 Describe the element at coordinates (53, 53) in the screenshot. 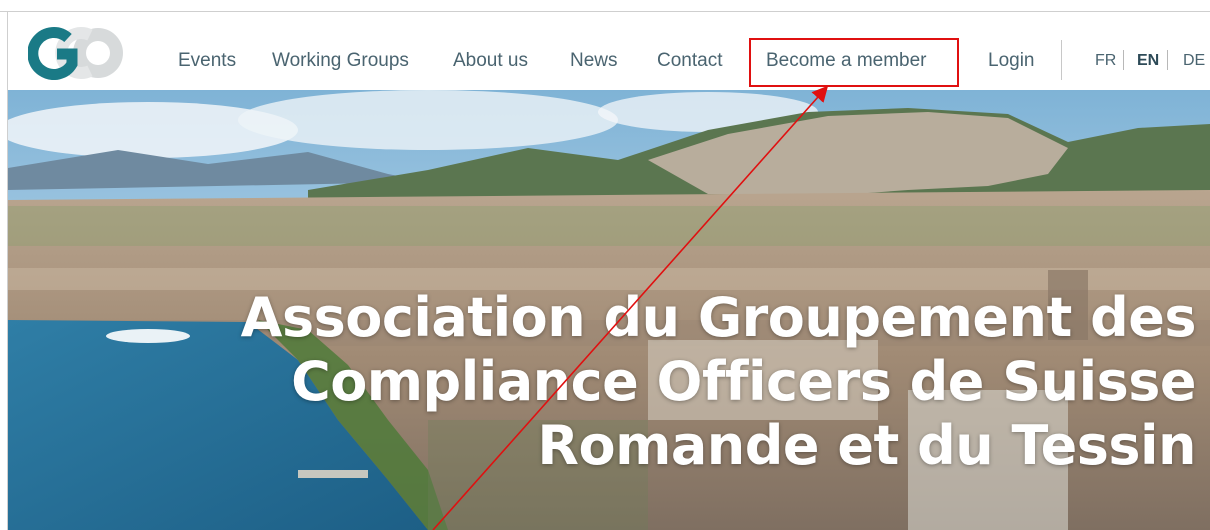

I see `logo-g-icon` at that location.